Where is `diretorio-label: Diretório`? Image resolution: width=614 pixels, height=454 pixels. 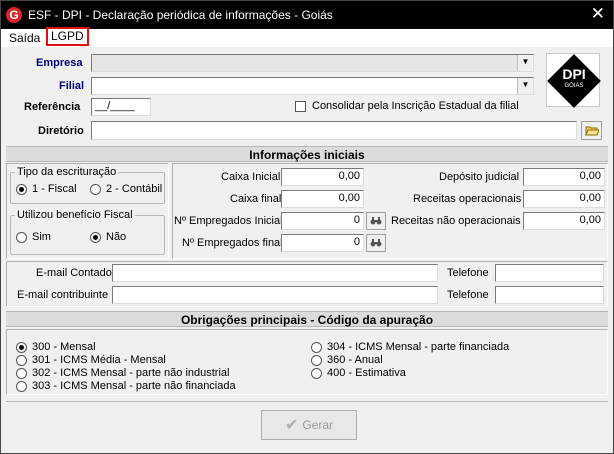 diretorio-label: Diretório is located at coordinates (61, 131).